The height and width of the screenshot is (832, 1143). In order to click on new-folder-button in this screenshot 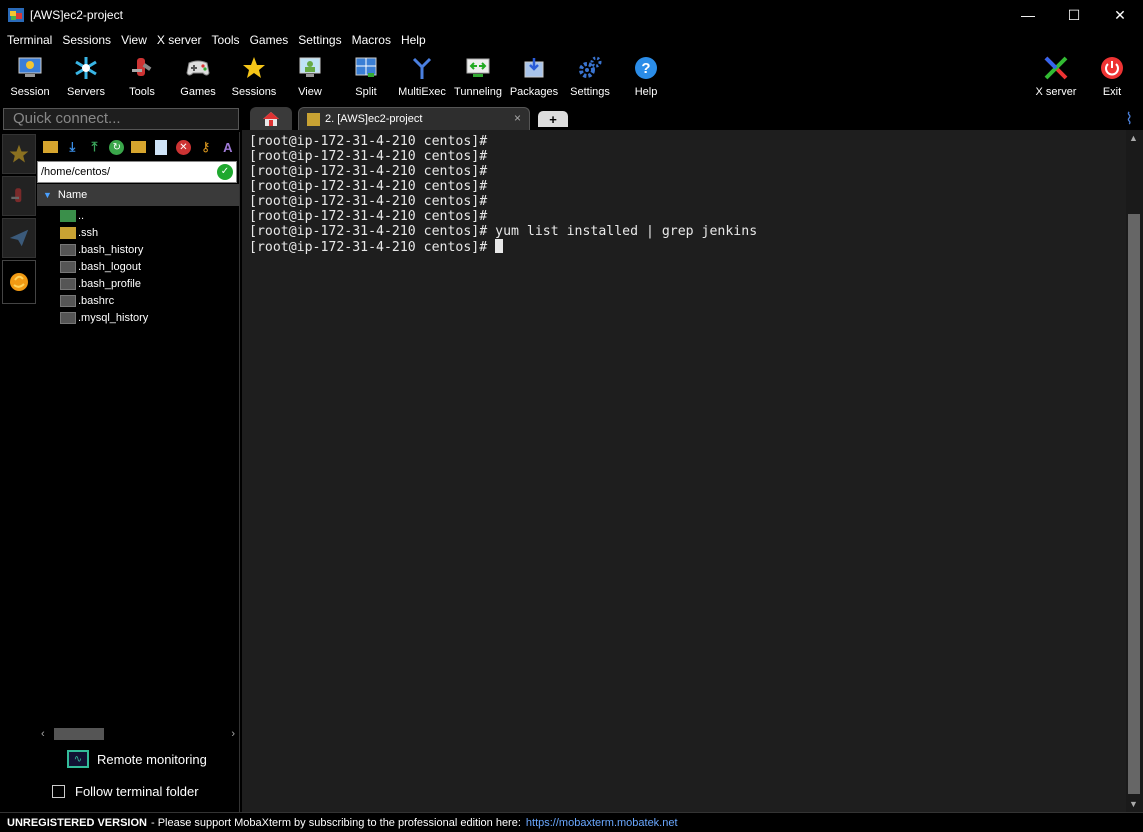, I will do `click(139, 147)`.